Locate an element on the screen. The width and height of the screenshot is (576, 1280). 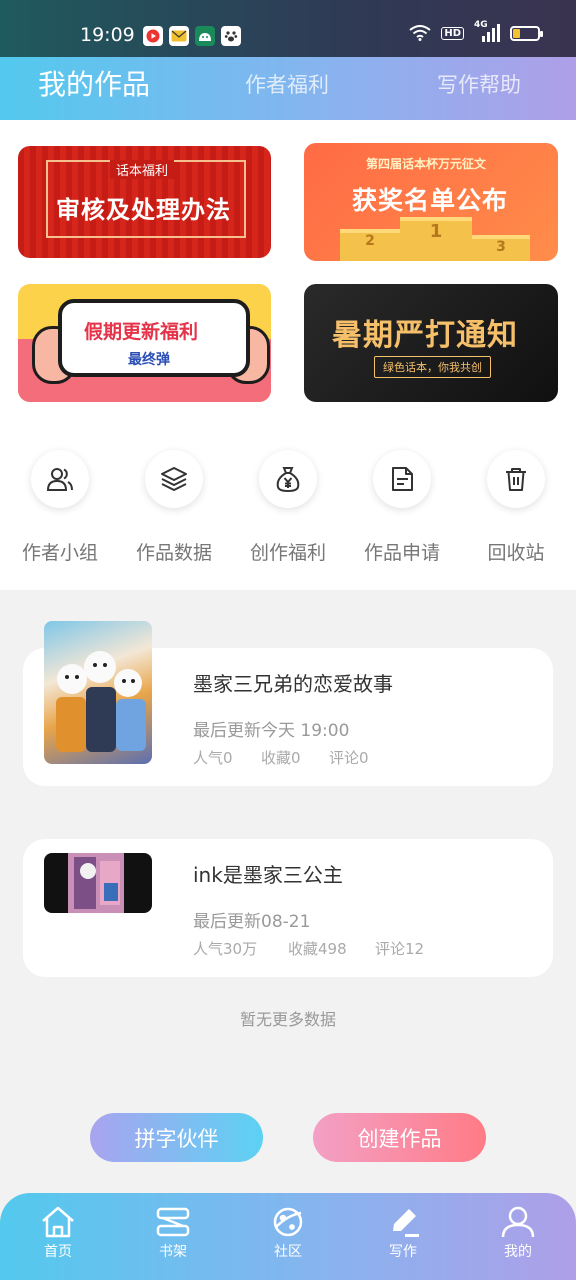
banner-review-rules: 话本福利 审核及处理办法 is located at coordinates (144, 202).